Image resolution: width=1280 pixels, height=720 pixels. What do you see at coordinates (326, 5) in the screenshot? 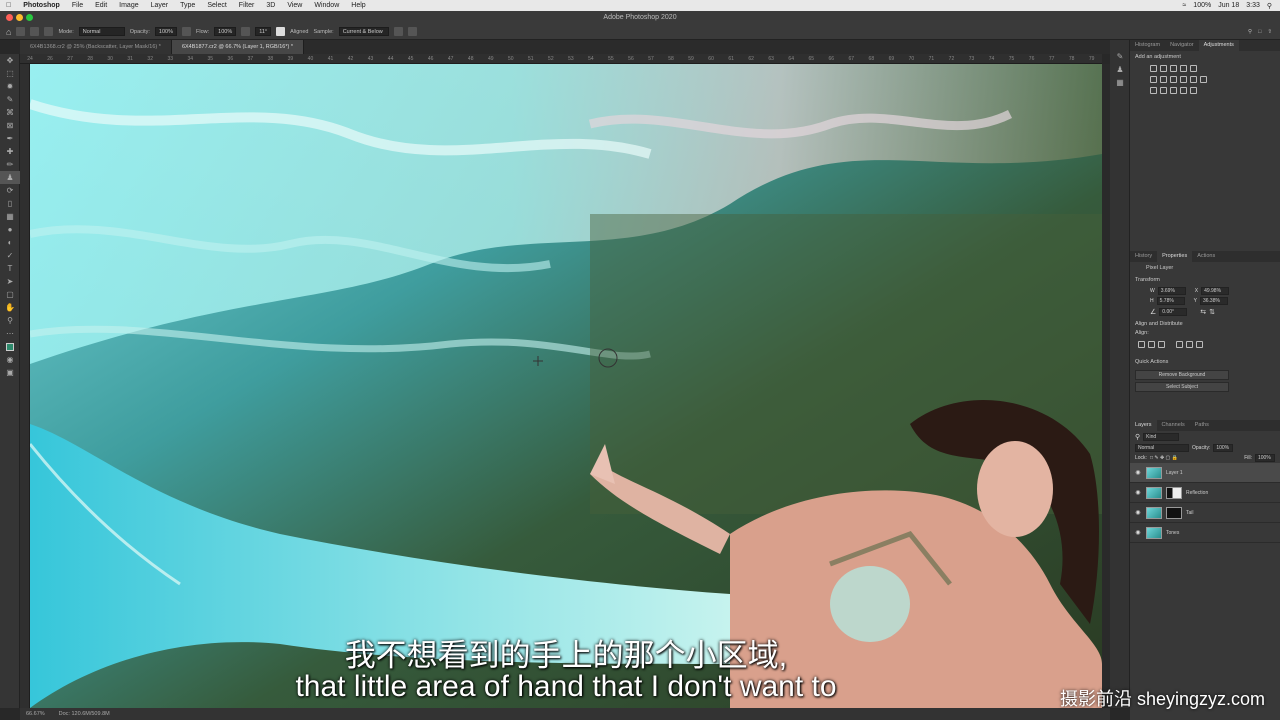
I see `menu-window: Window` at bounding box center [326, 5].